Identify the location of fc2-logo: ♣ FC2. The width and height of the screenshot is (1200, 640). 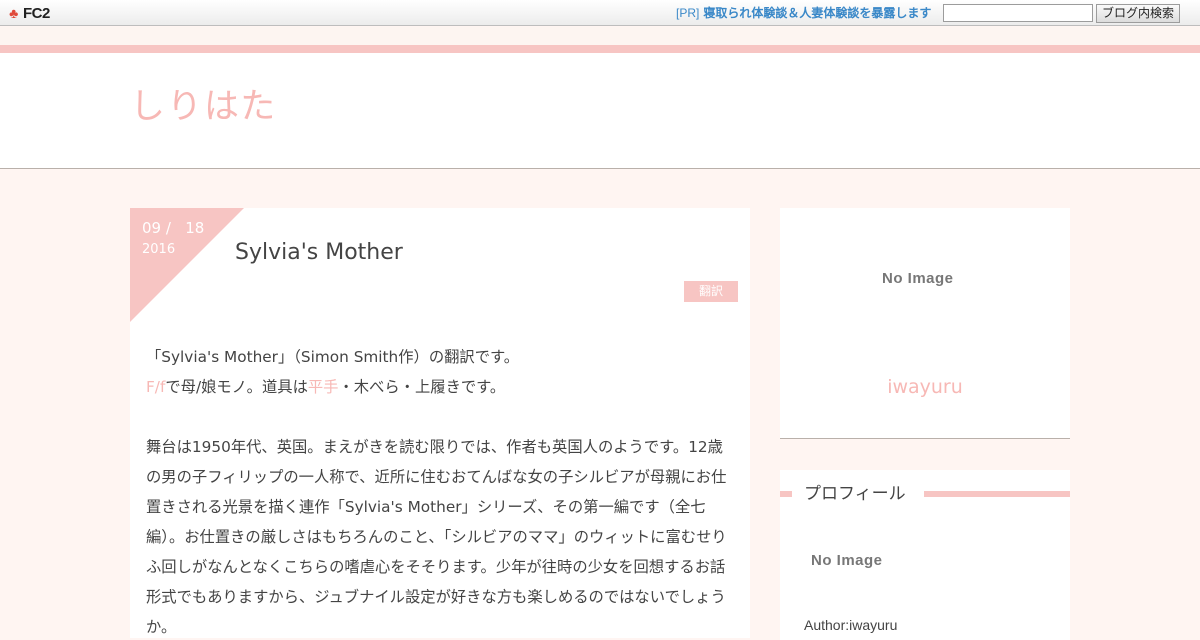
(28, 13).